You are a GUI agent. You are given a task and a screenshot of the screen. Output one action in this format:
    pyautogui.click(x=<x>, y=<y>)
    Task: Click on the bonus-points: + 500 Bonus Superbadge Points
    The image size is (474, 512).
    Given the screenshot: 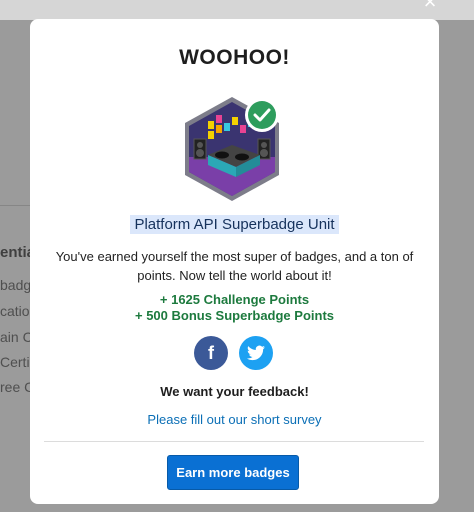 What is the action you would take?
    pyautogui.click(x=234, y=315)
    